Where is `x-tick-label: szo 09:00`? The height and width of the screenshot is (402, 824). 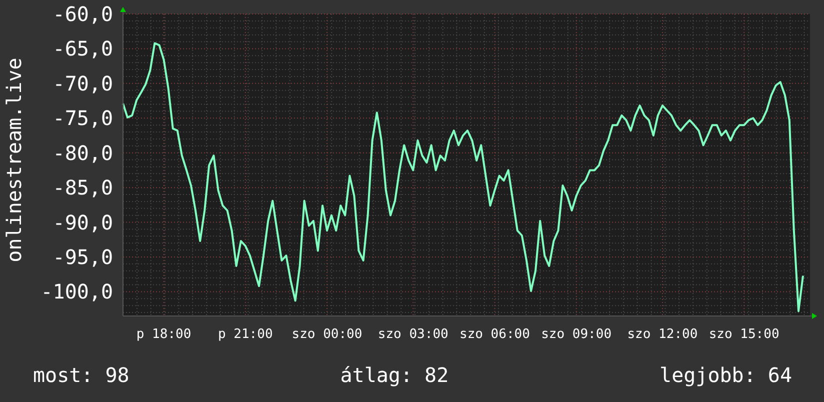
x-tick-label: szo 09:00 is located at coordinates (576, 334).